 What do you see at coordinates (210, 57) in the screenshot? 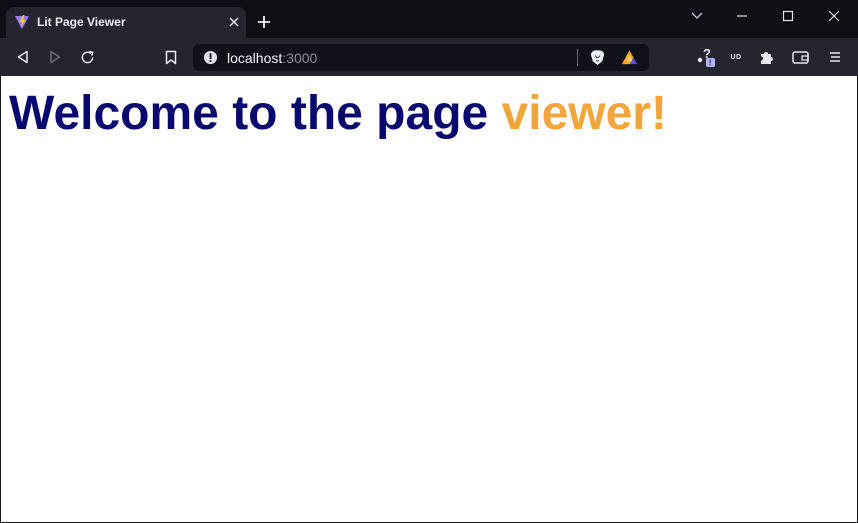
I see `info-icon` at bounding box center [210, 57].